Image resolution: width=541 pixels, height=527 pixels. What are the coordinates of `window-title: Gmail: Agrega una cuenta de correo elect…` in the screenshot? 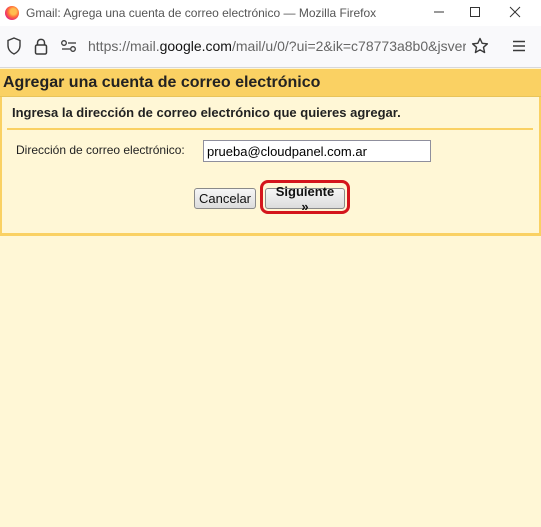 It's located at (201, 13).